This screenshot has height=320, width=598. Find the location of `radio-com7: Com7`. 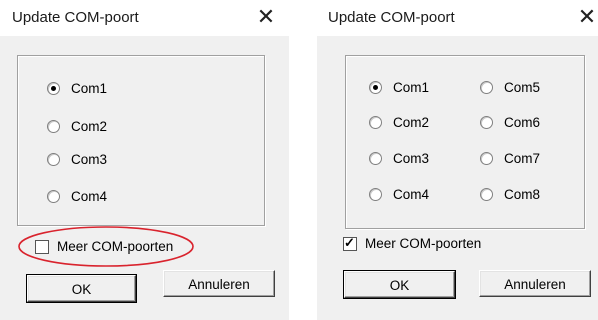

radio-com7: Com7 is located at coordinates (510, 158).